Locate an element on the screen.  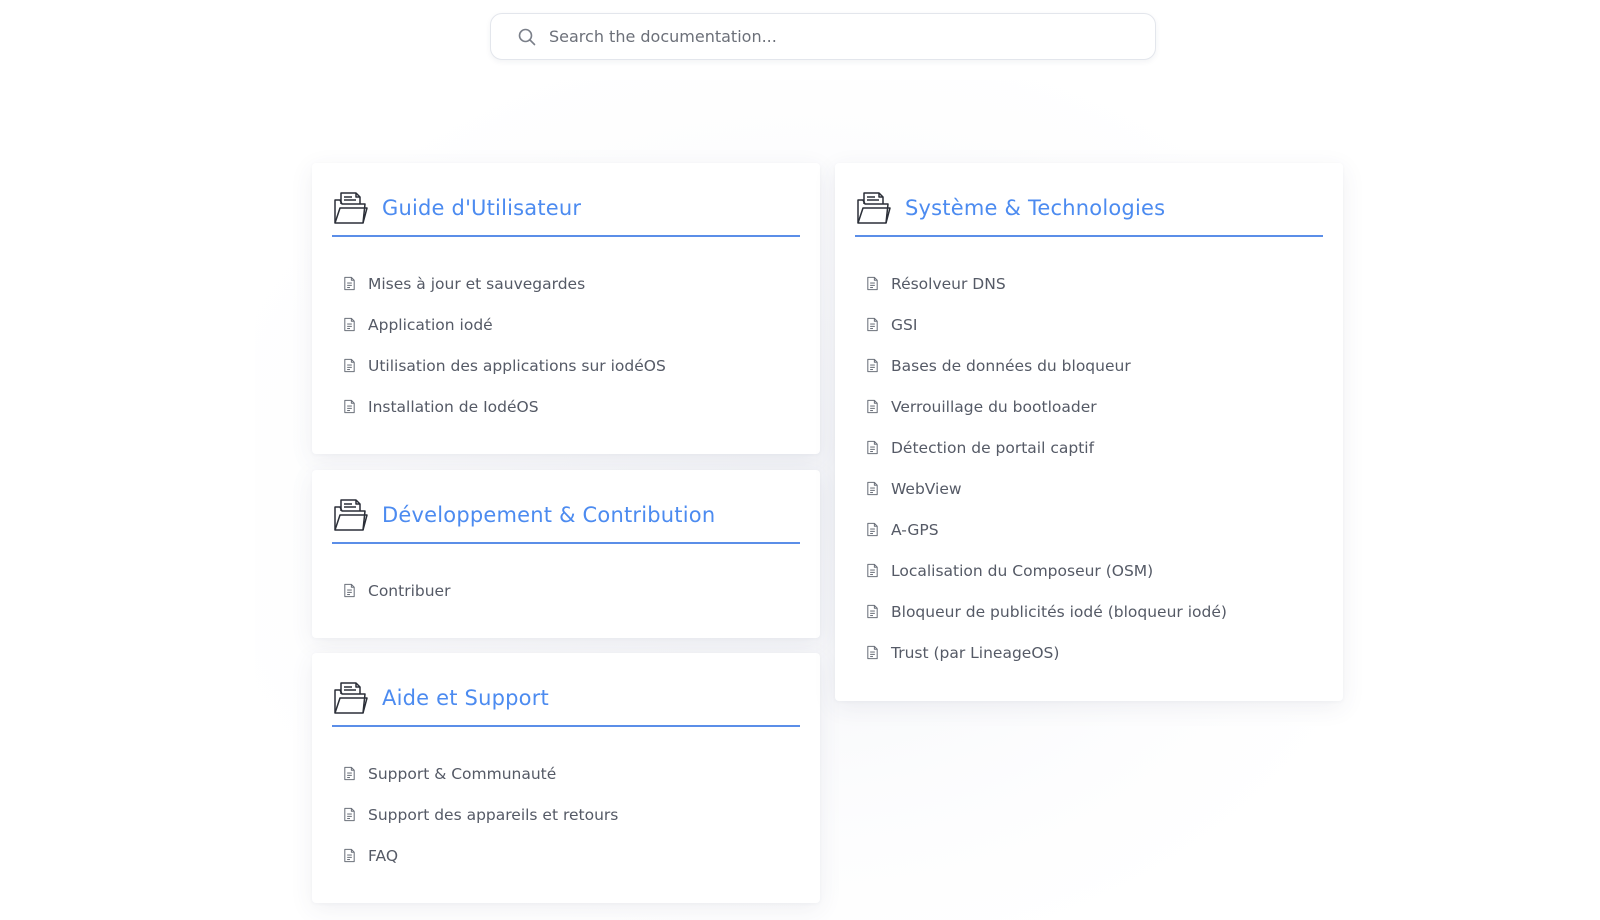
section-title: Aide et Support is located at coordinates (465, 698).